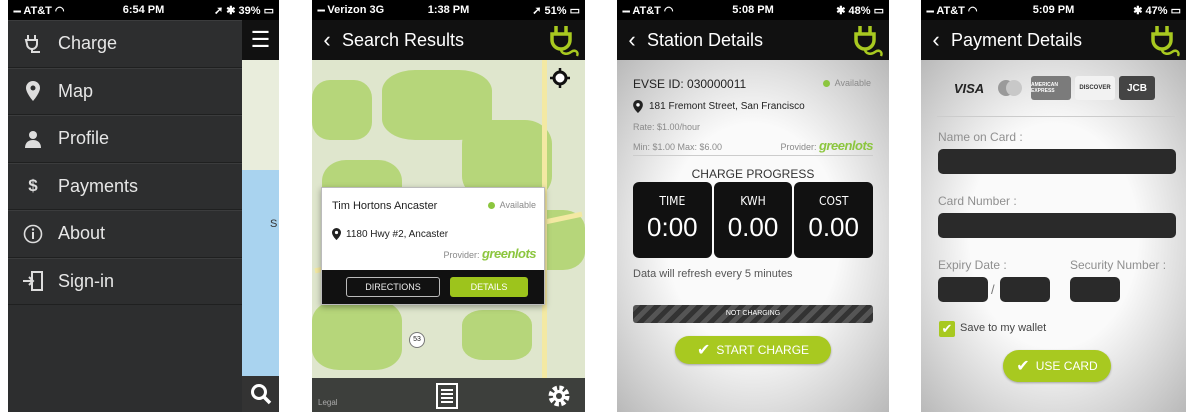  Describe the element at coordinates (393, 287) in the screenshot. I see `directions-button: DIRECTIONS` at that location.